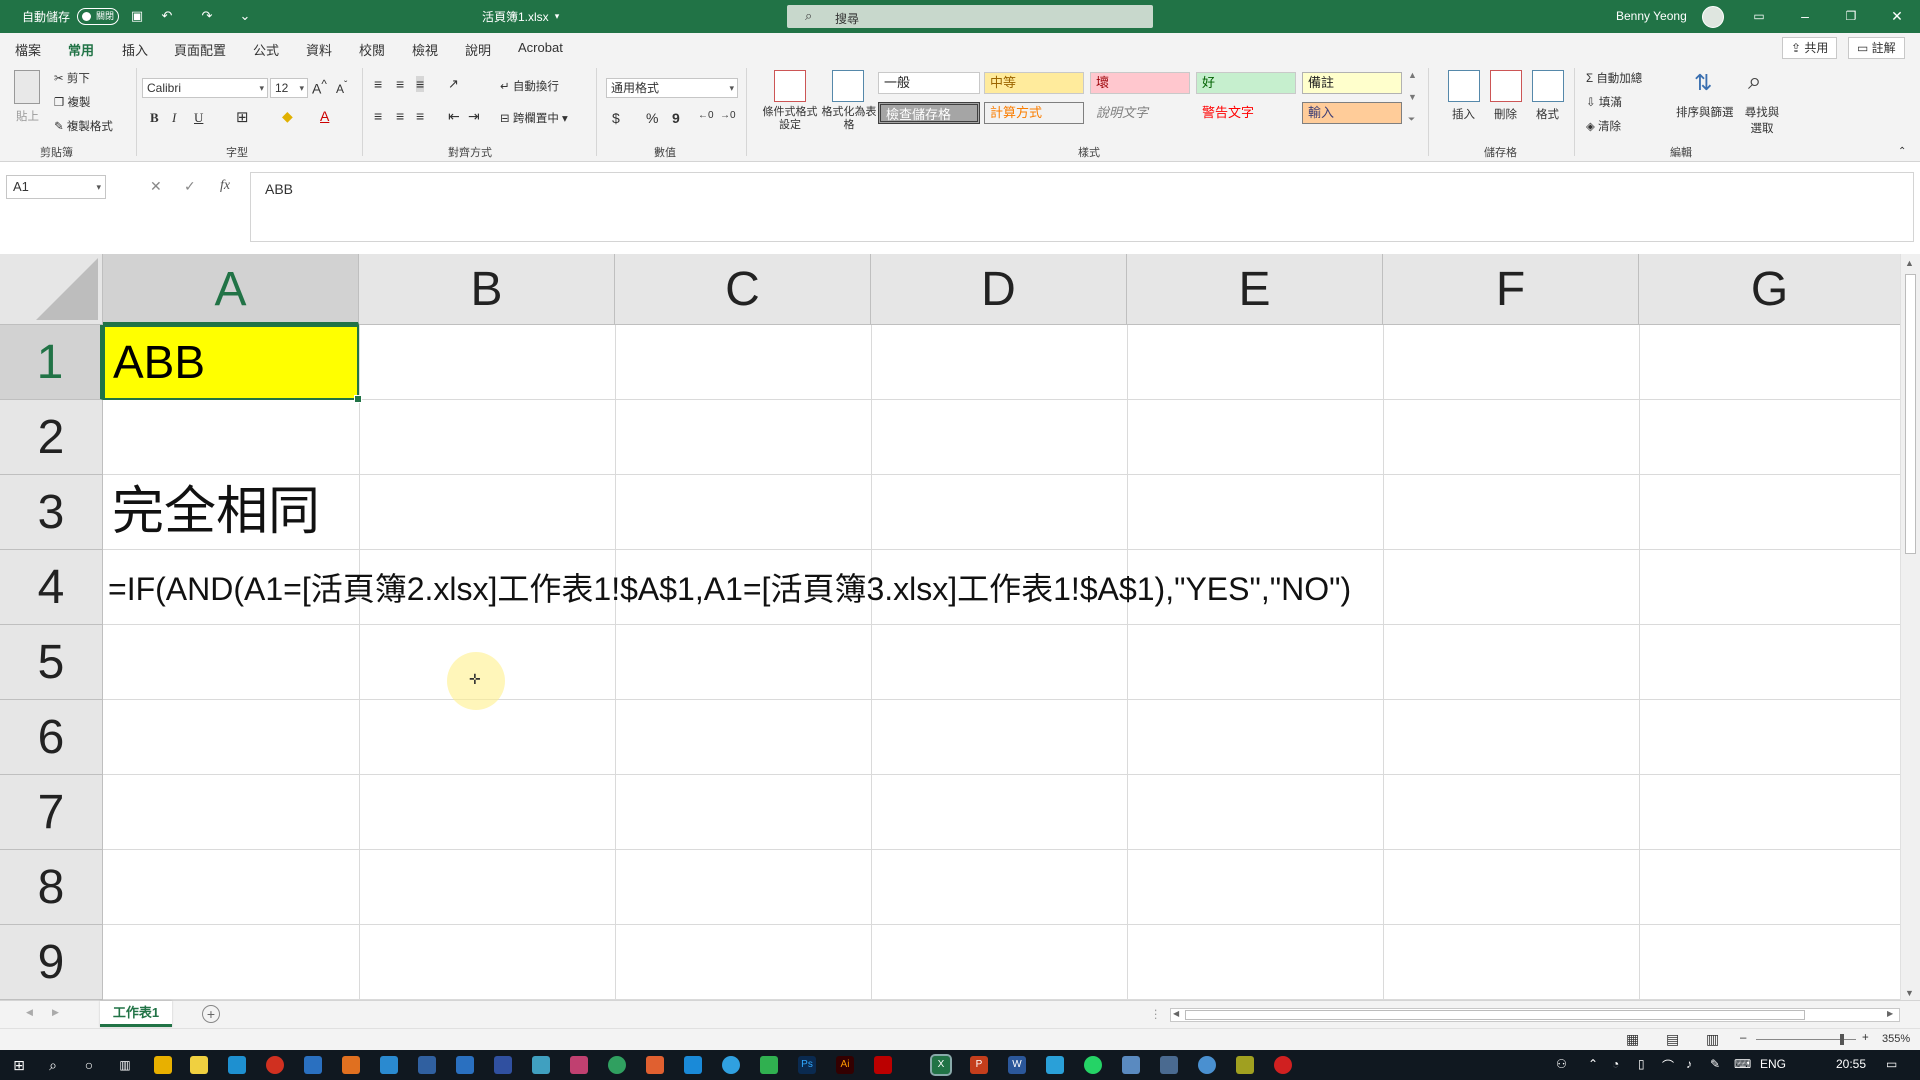  What do you see at coordinates (1810, 48) in the screenshot?
I see `share-button: ⇪ 共用` at bounding box center [1810, 48].